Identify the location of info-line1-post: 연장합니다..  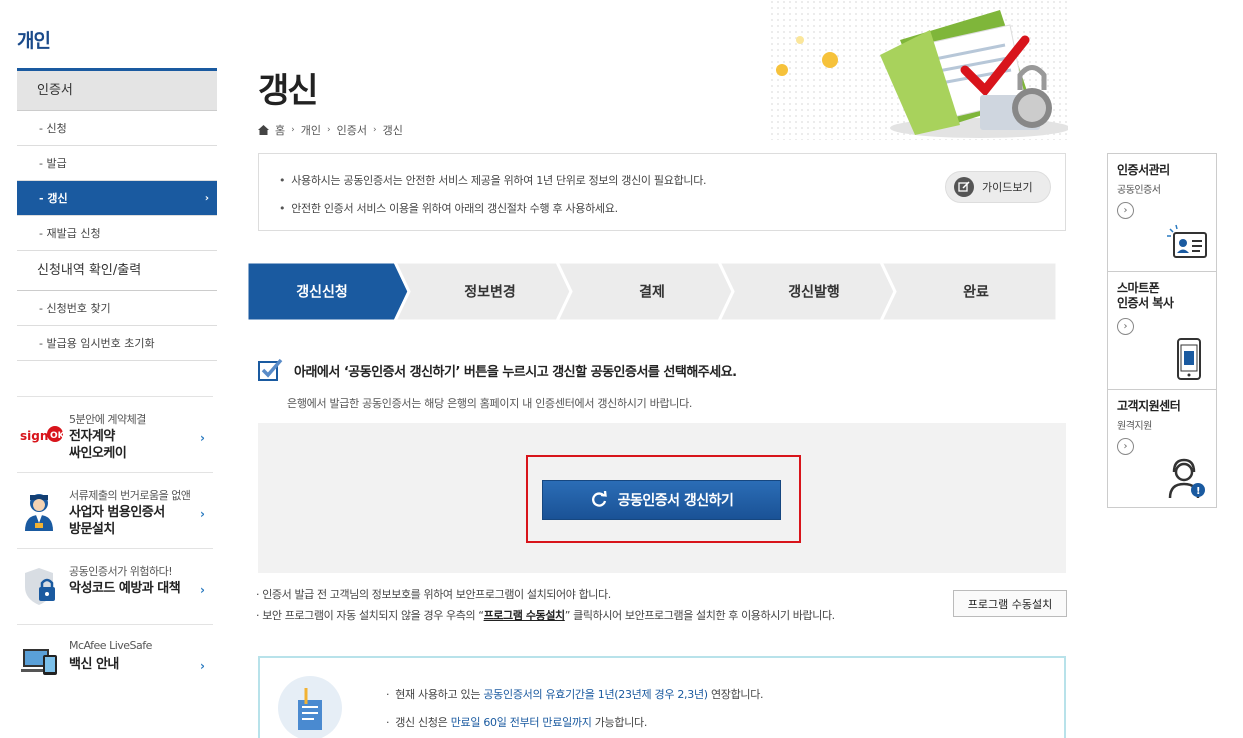
(735, 694).